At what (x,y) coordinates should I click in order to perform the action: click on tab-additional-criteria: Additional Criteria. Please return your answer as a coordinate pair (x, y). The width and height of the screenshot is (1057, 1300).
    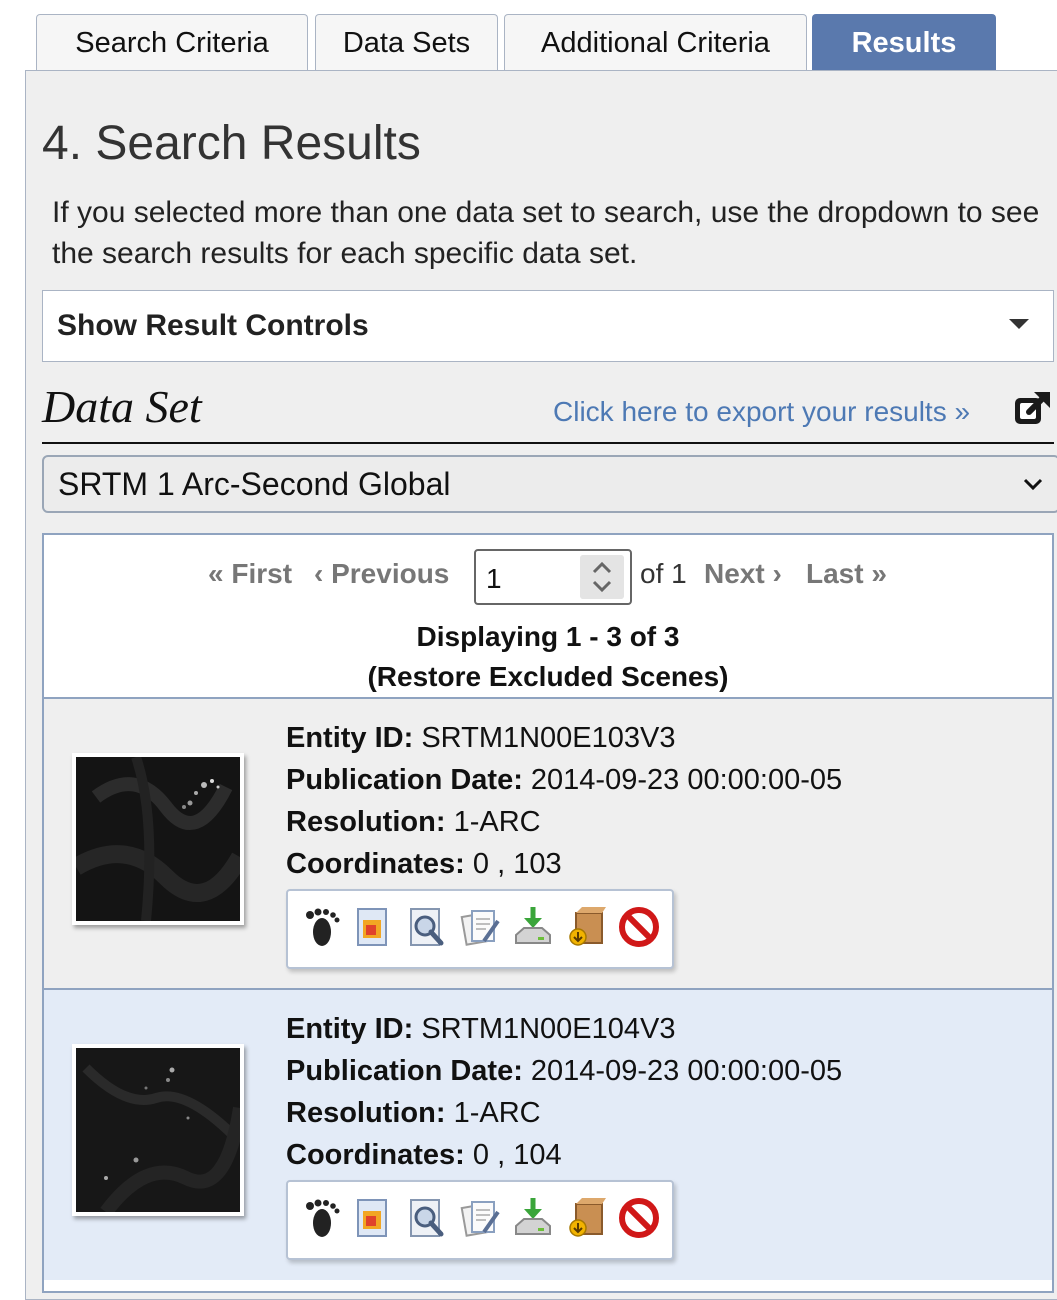
    Looking at the image, I should click on (655, 42).